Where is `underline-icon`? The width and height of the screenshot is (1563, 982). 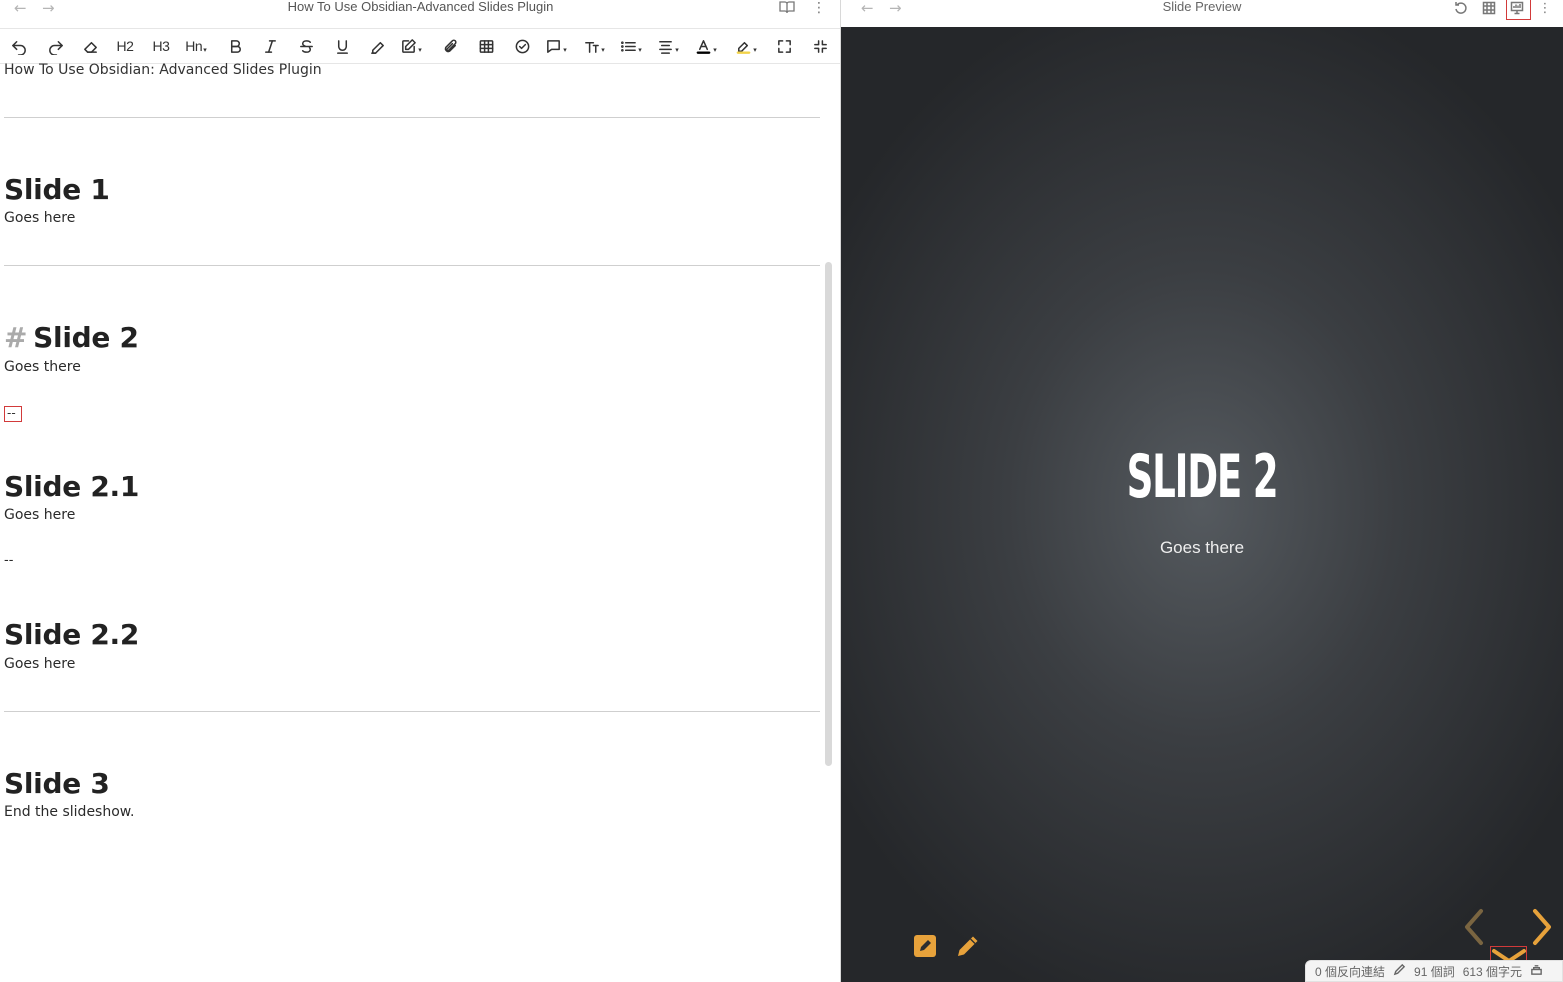
underline-icon is located at coordinates (342, 46).